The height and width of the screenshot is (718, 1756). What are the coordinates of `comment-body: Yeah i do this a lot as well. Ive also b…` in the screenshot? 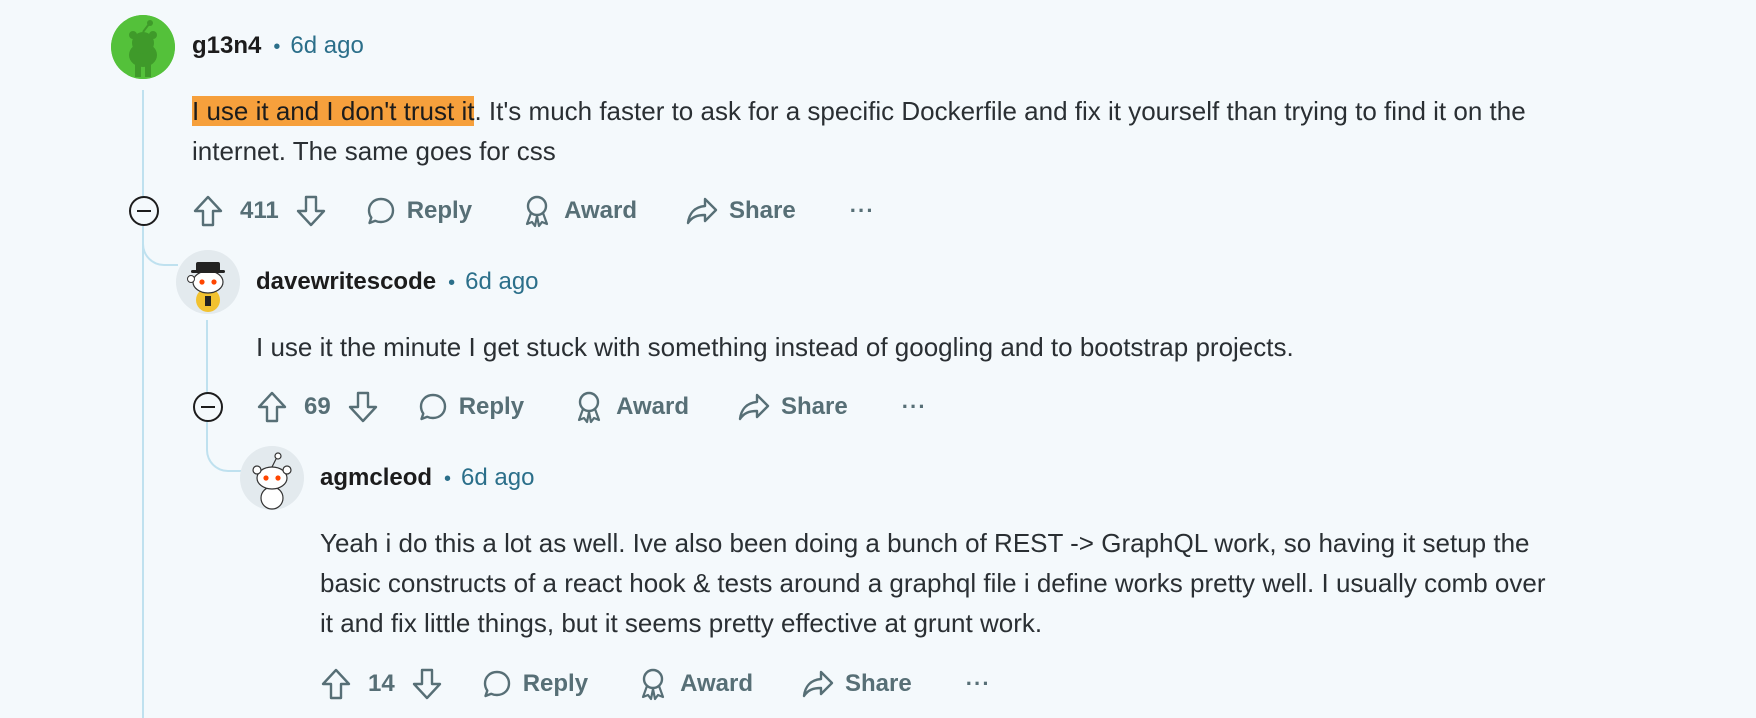 It's located at (933, 583).